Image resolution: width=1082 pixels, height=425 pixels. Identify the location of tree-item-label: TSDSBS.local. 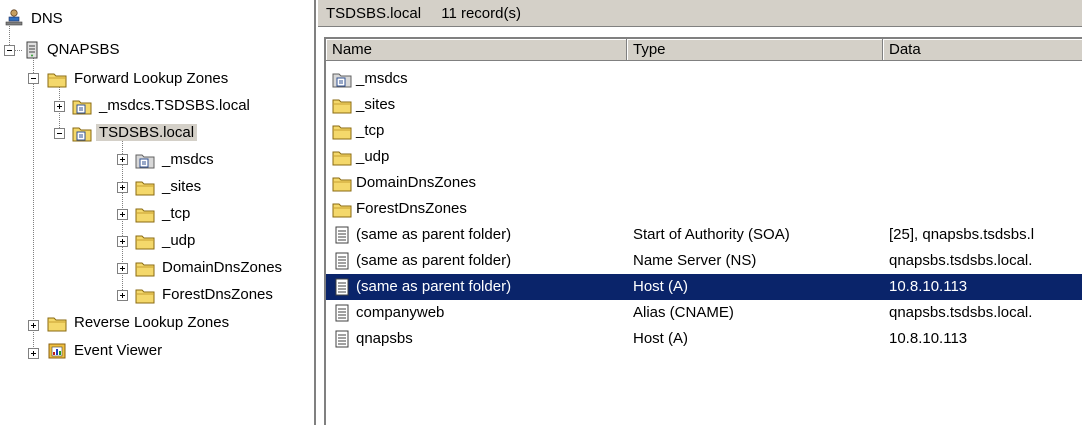
(147, 132).